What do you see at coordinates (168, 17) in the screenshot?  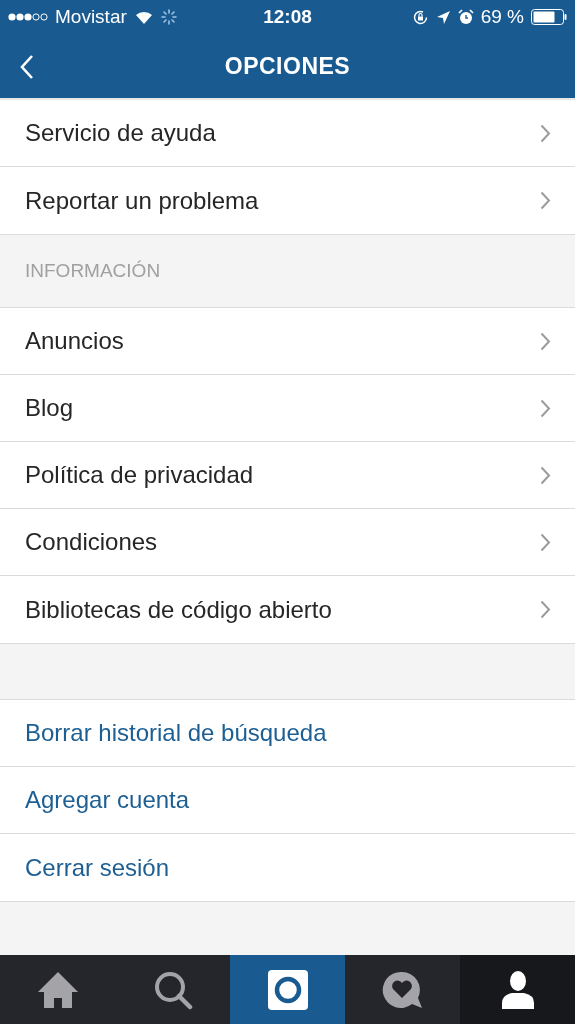 I see `loading-icon` at bounding box center [168, 17].